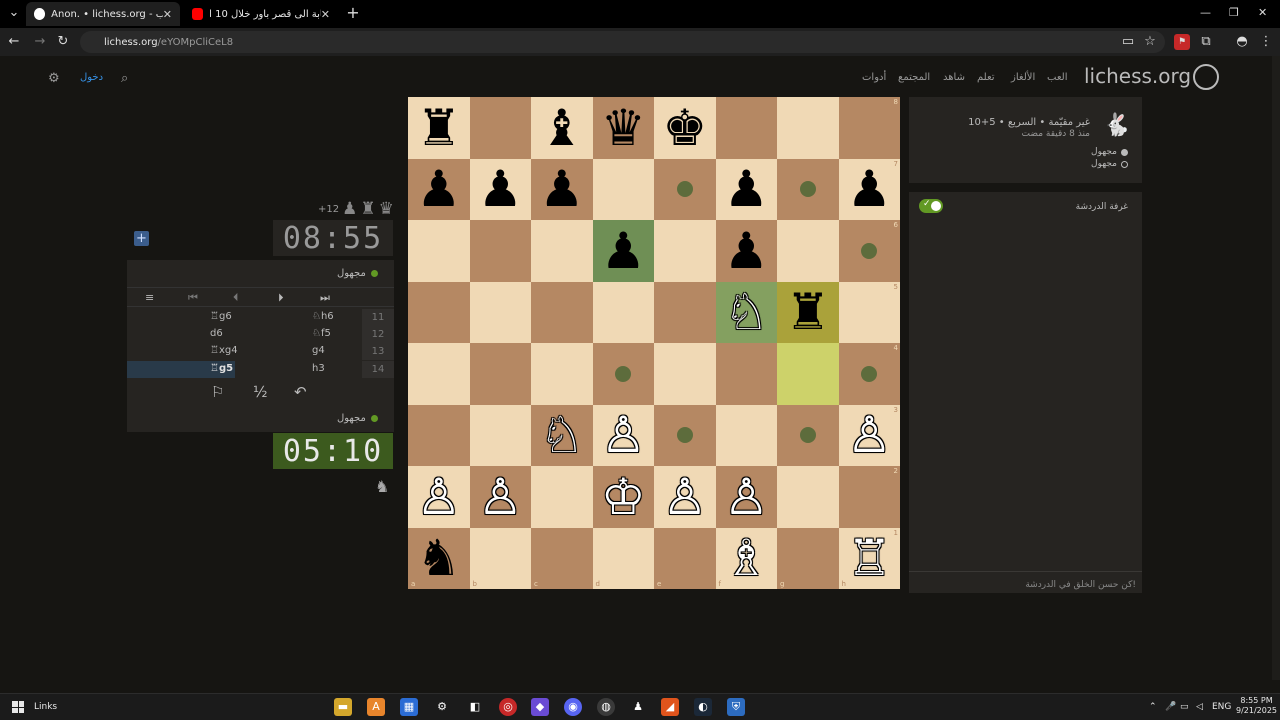 The width and height of the screenshot is (1280, 720). Describe the element at coordinates (736, 707) in the screenshot. I see `shield-app-icon: ⛨` at that location.